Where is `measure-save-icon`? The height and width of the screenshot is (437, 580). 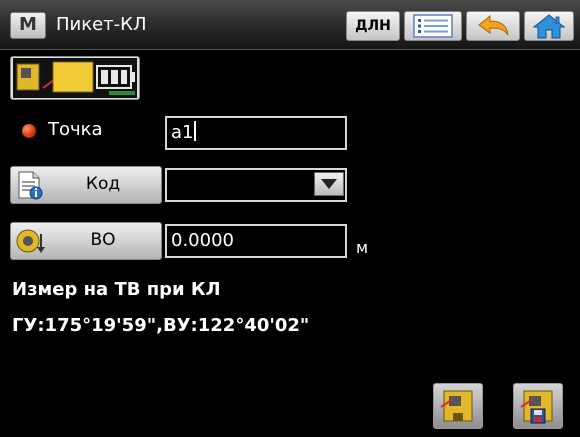
measure-save-icon is located at coordinates (536, 407).